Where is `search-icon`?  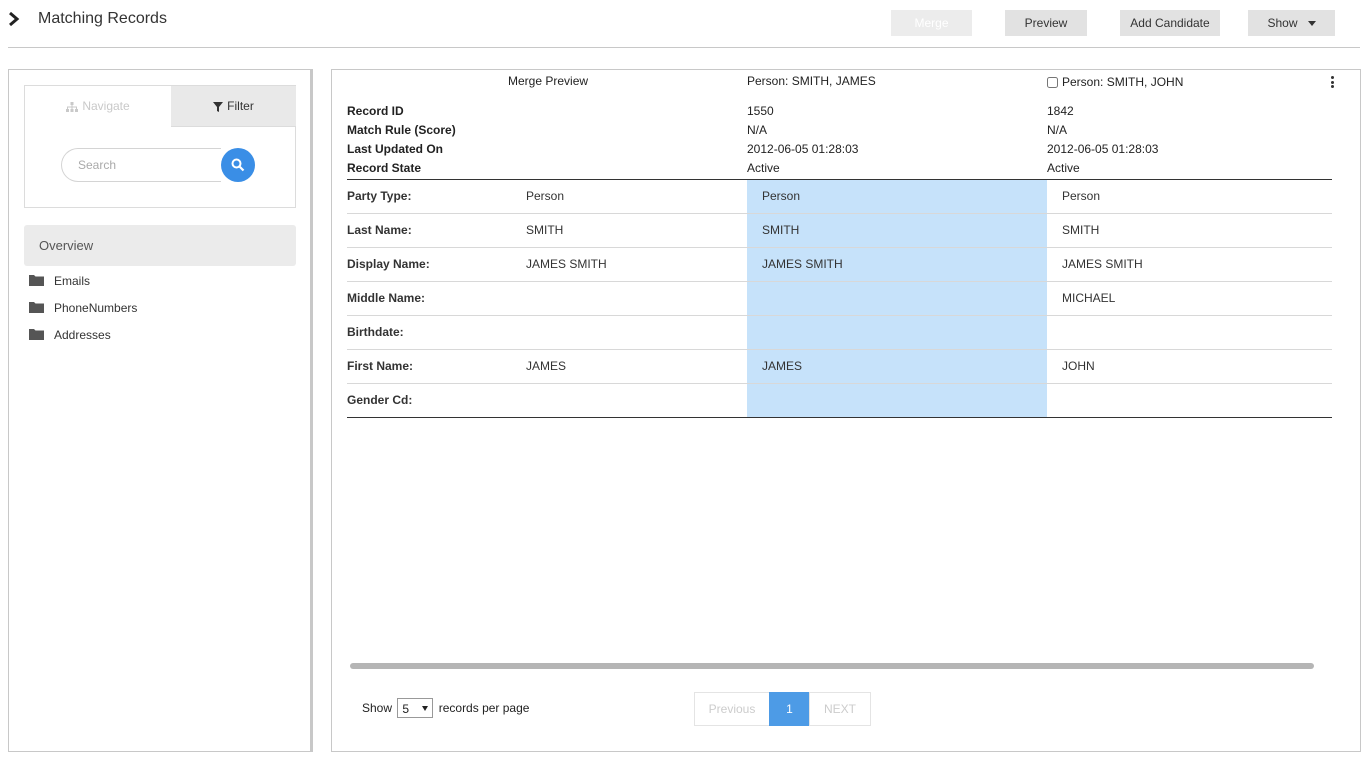 search-icon is located at coordinates (238, 165).